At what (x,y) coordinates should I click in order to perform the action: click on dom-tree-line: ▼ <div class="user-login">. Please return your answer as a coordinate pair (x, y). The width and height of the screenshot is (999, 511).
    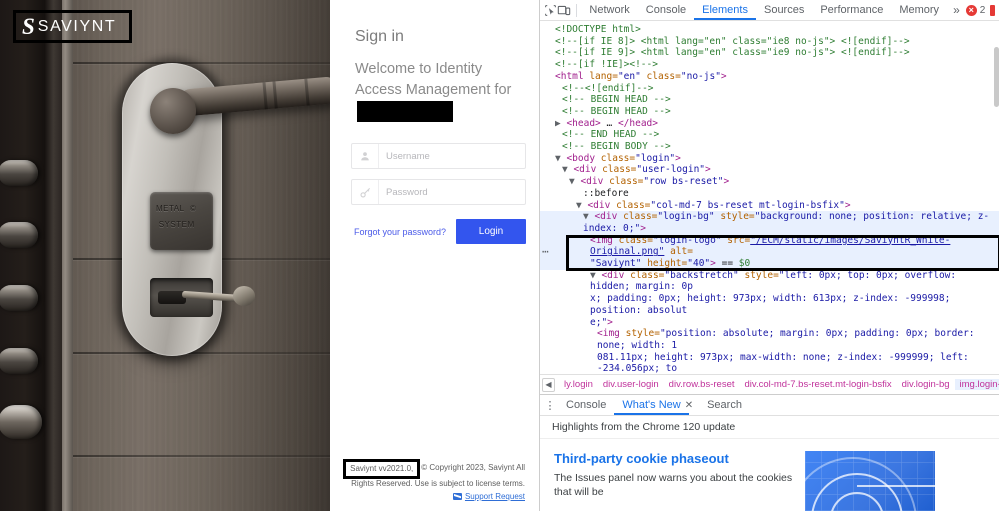
    Looking at the image, I should click on (769, 170).